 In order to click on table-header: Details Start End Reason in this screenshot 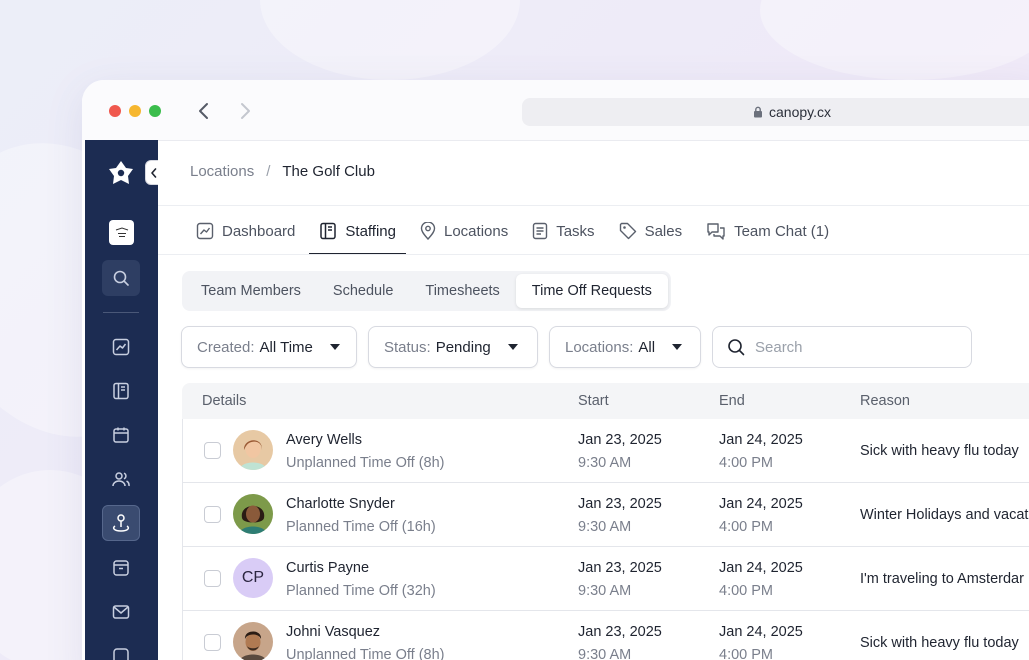, I will do `click(605, 401)`.